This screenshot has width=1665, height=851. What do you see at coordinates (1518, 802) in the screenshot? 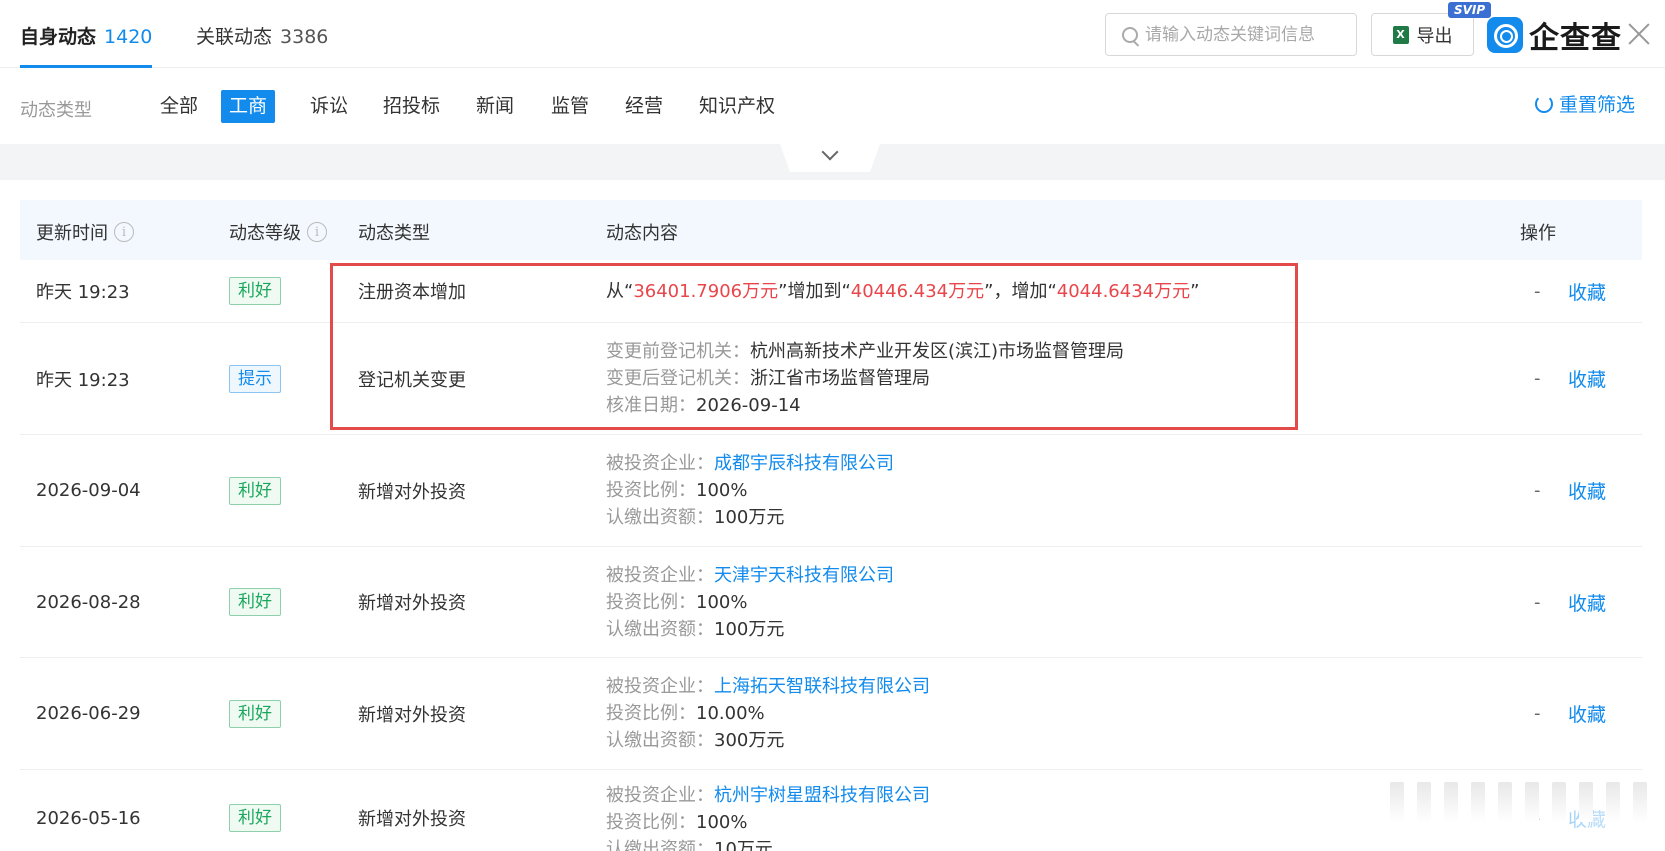
I see `decorative-bars` at bounding box center [1518, 802].